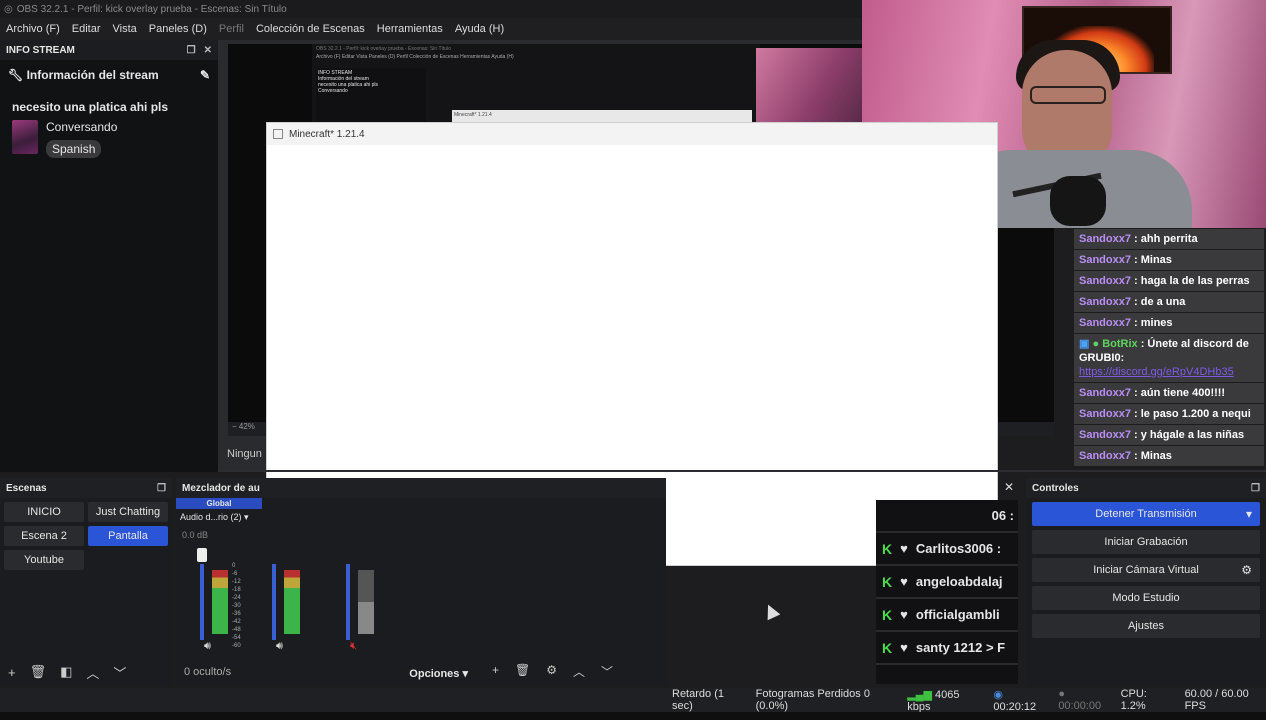 The height and width of the screenshot is (720, 1266). I want to click on scenes-header: Escenas ❐, so click(86, 488).